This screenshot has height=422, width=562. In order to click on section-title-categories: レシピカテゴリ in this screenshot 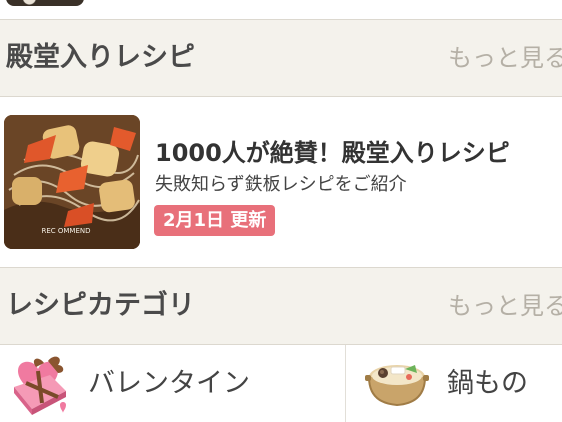, I will do `click(100, 305)`.